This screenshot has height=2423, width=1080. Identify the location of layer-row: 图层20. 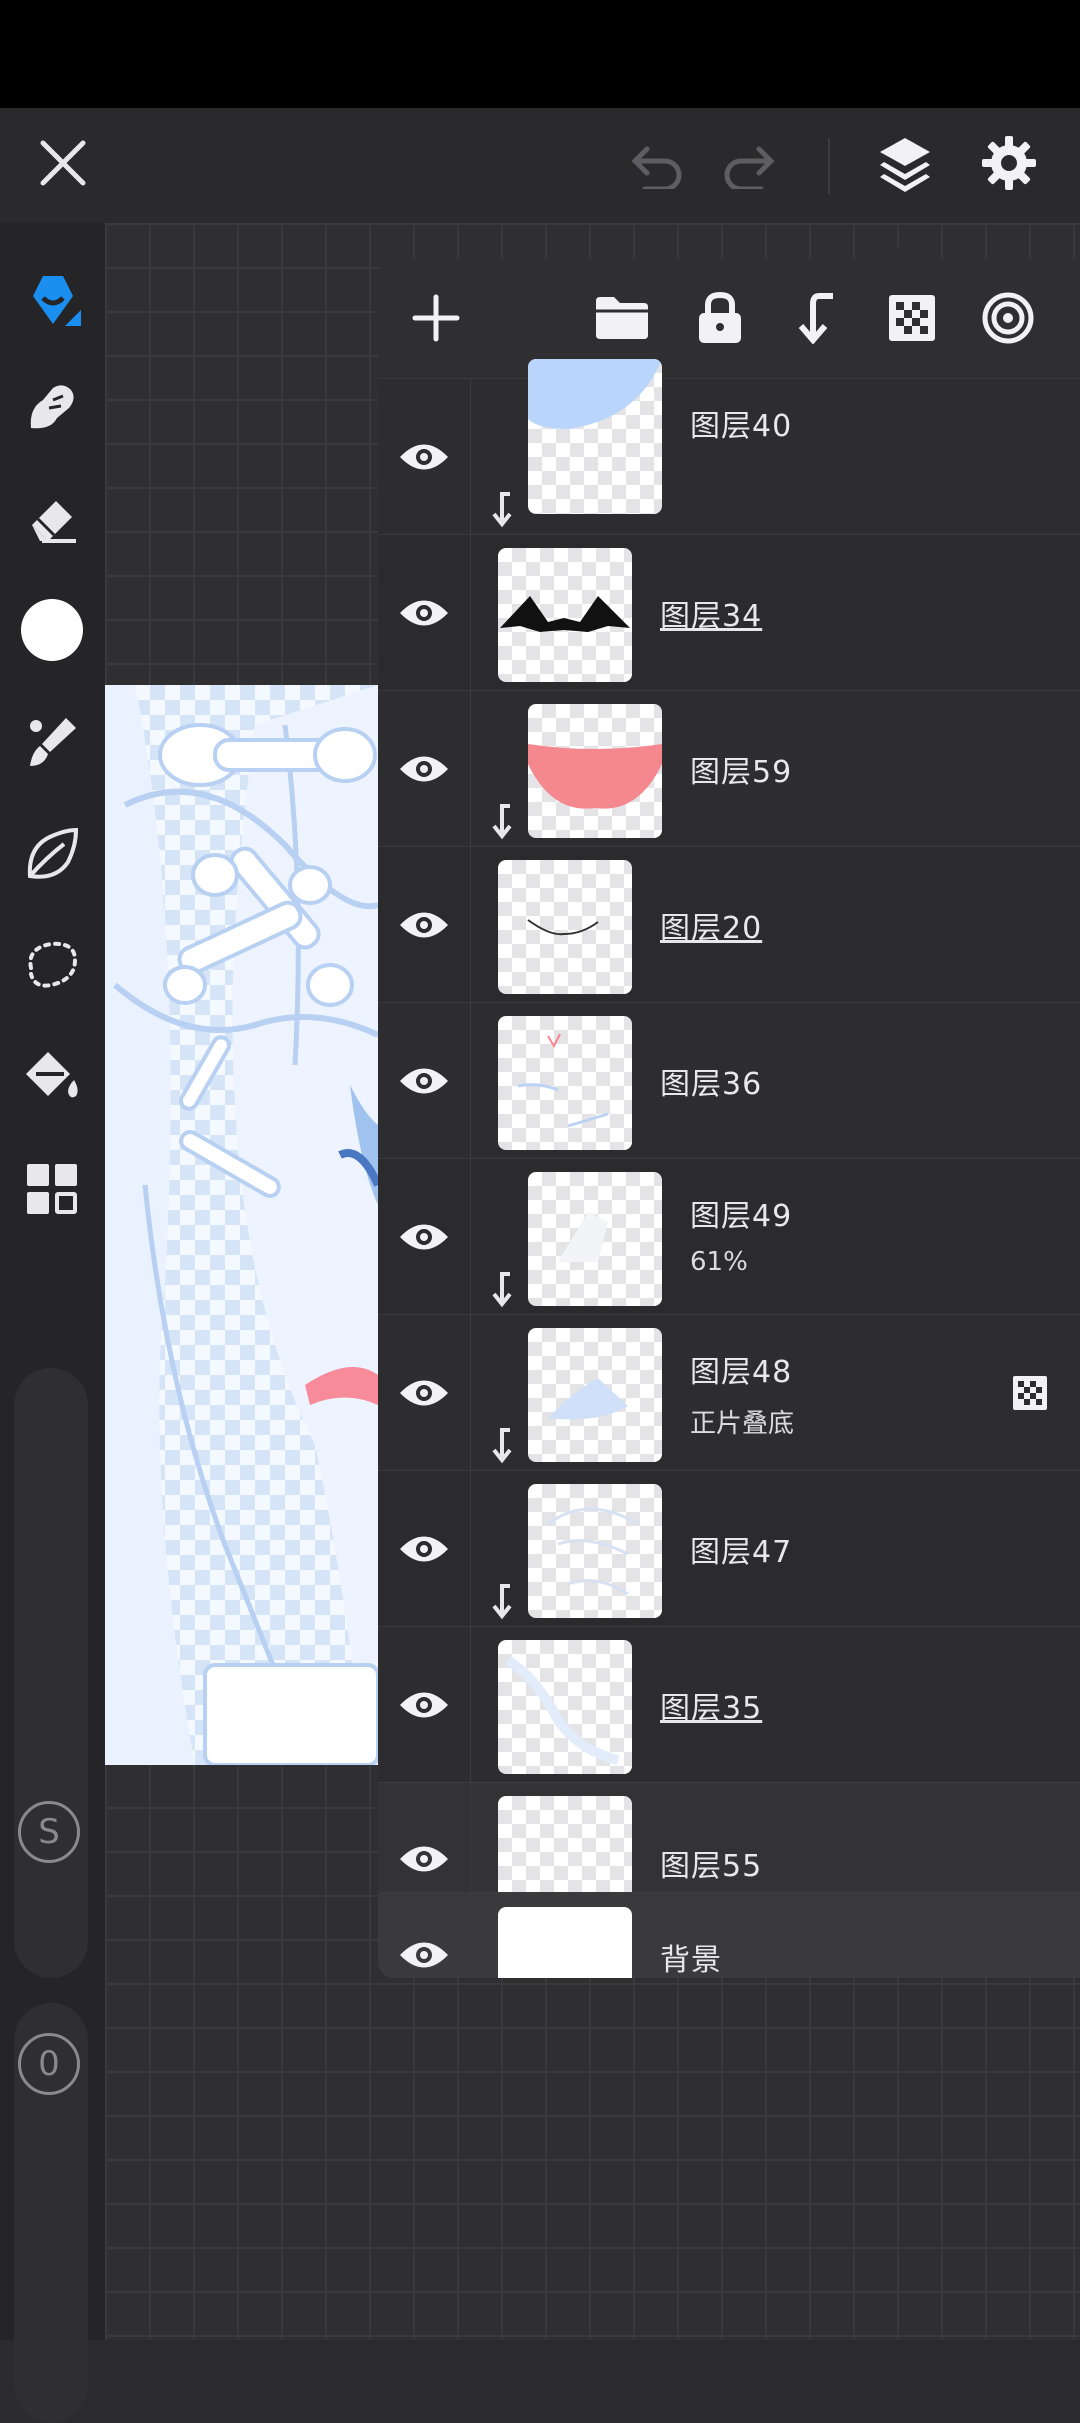
(729, 924).